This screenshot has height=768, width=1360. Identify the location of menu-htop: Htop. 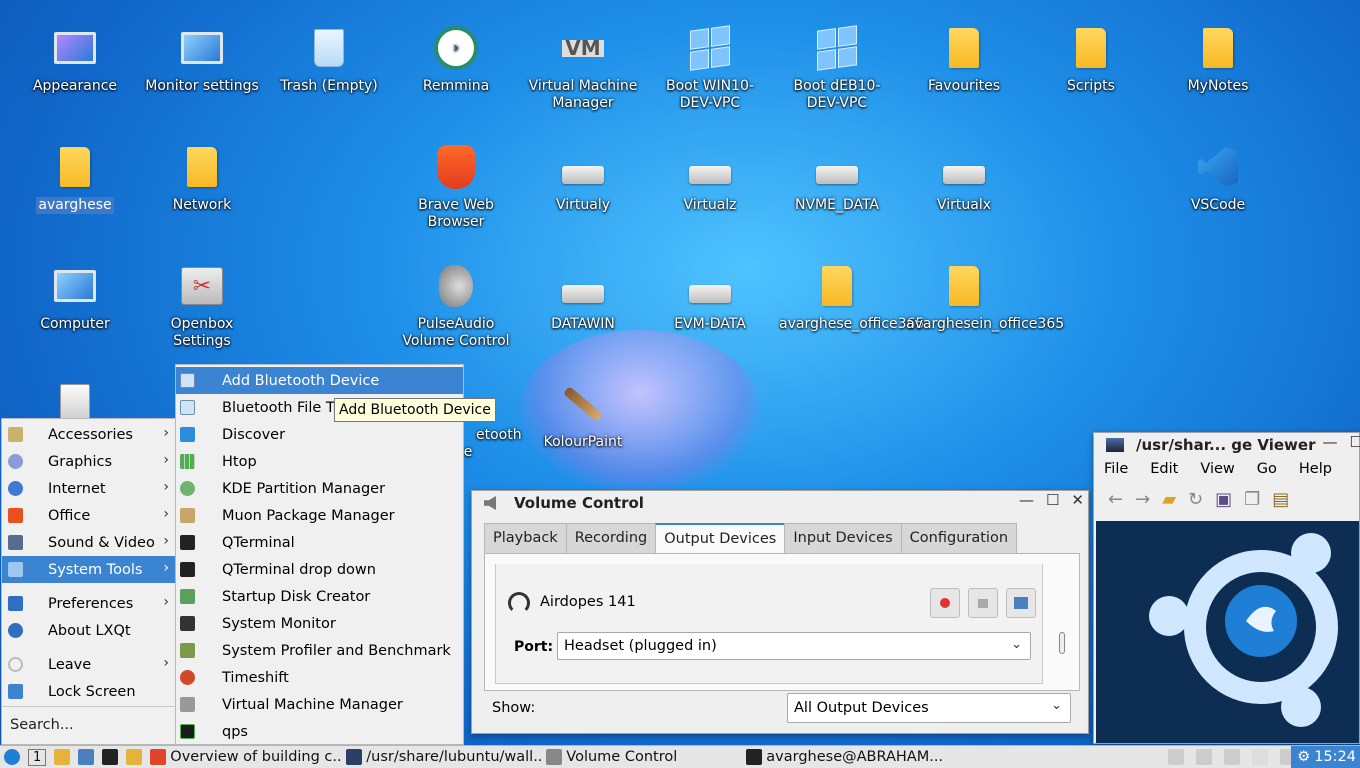
(319, 461).